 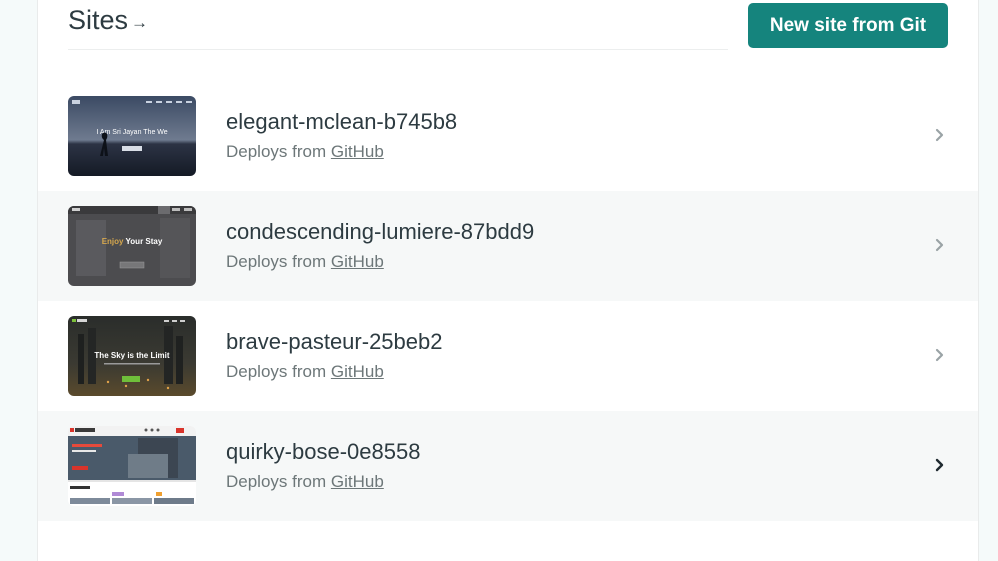 What do you see at coordinates (132, 466) in the screenshot?
I see `site-thumbnail` at bounding box center [132, 466].